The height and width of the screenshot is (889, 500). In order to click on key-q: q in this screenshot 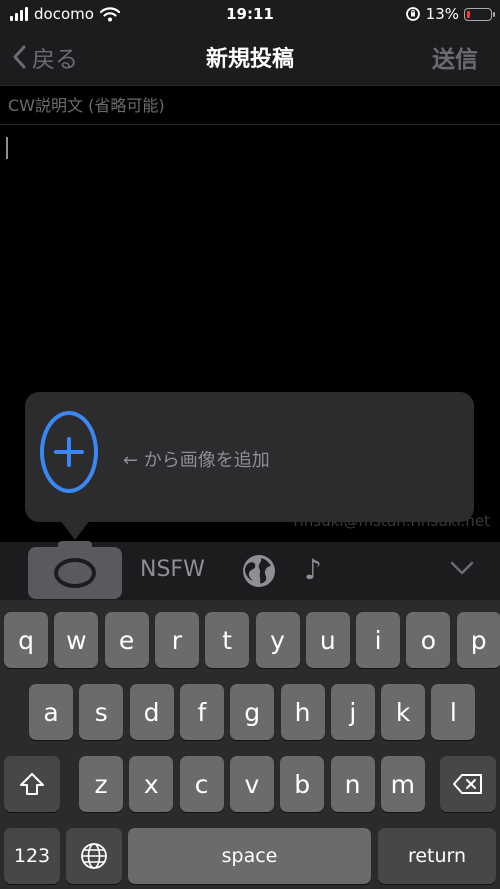, I will do `click(26, 640)`.